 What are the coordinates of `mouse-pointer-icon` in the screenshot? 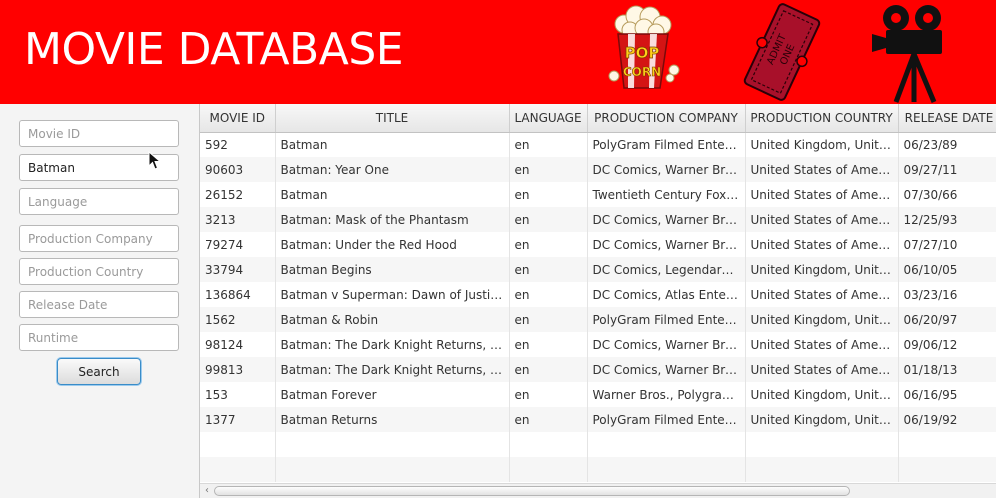 It's located at (155, 160).